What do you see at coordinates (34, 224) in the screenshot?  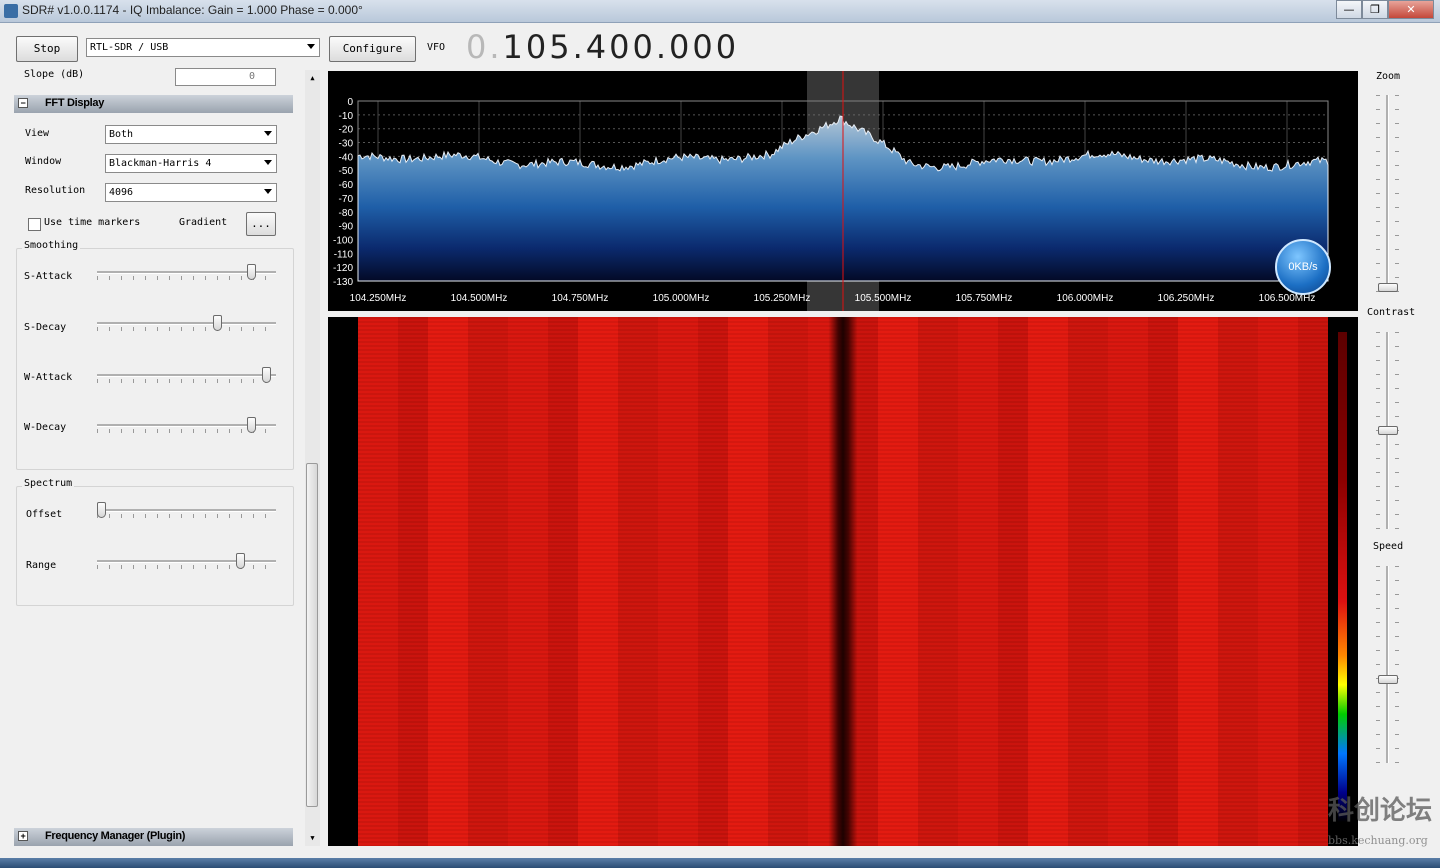 I see `time-markers-checkbox` at bounding box center [34, 224].